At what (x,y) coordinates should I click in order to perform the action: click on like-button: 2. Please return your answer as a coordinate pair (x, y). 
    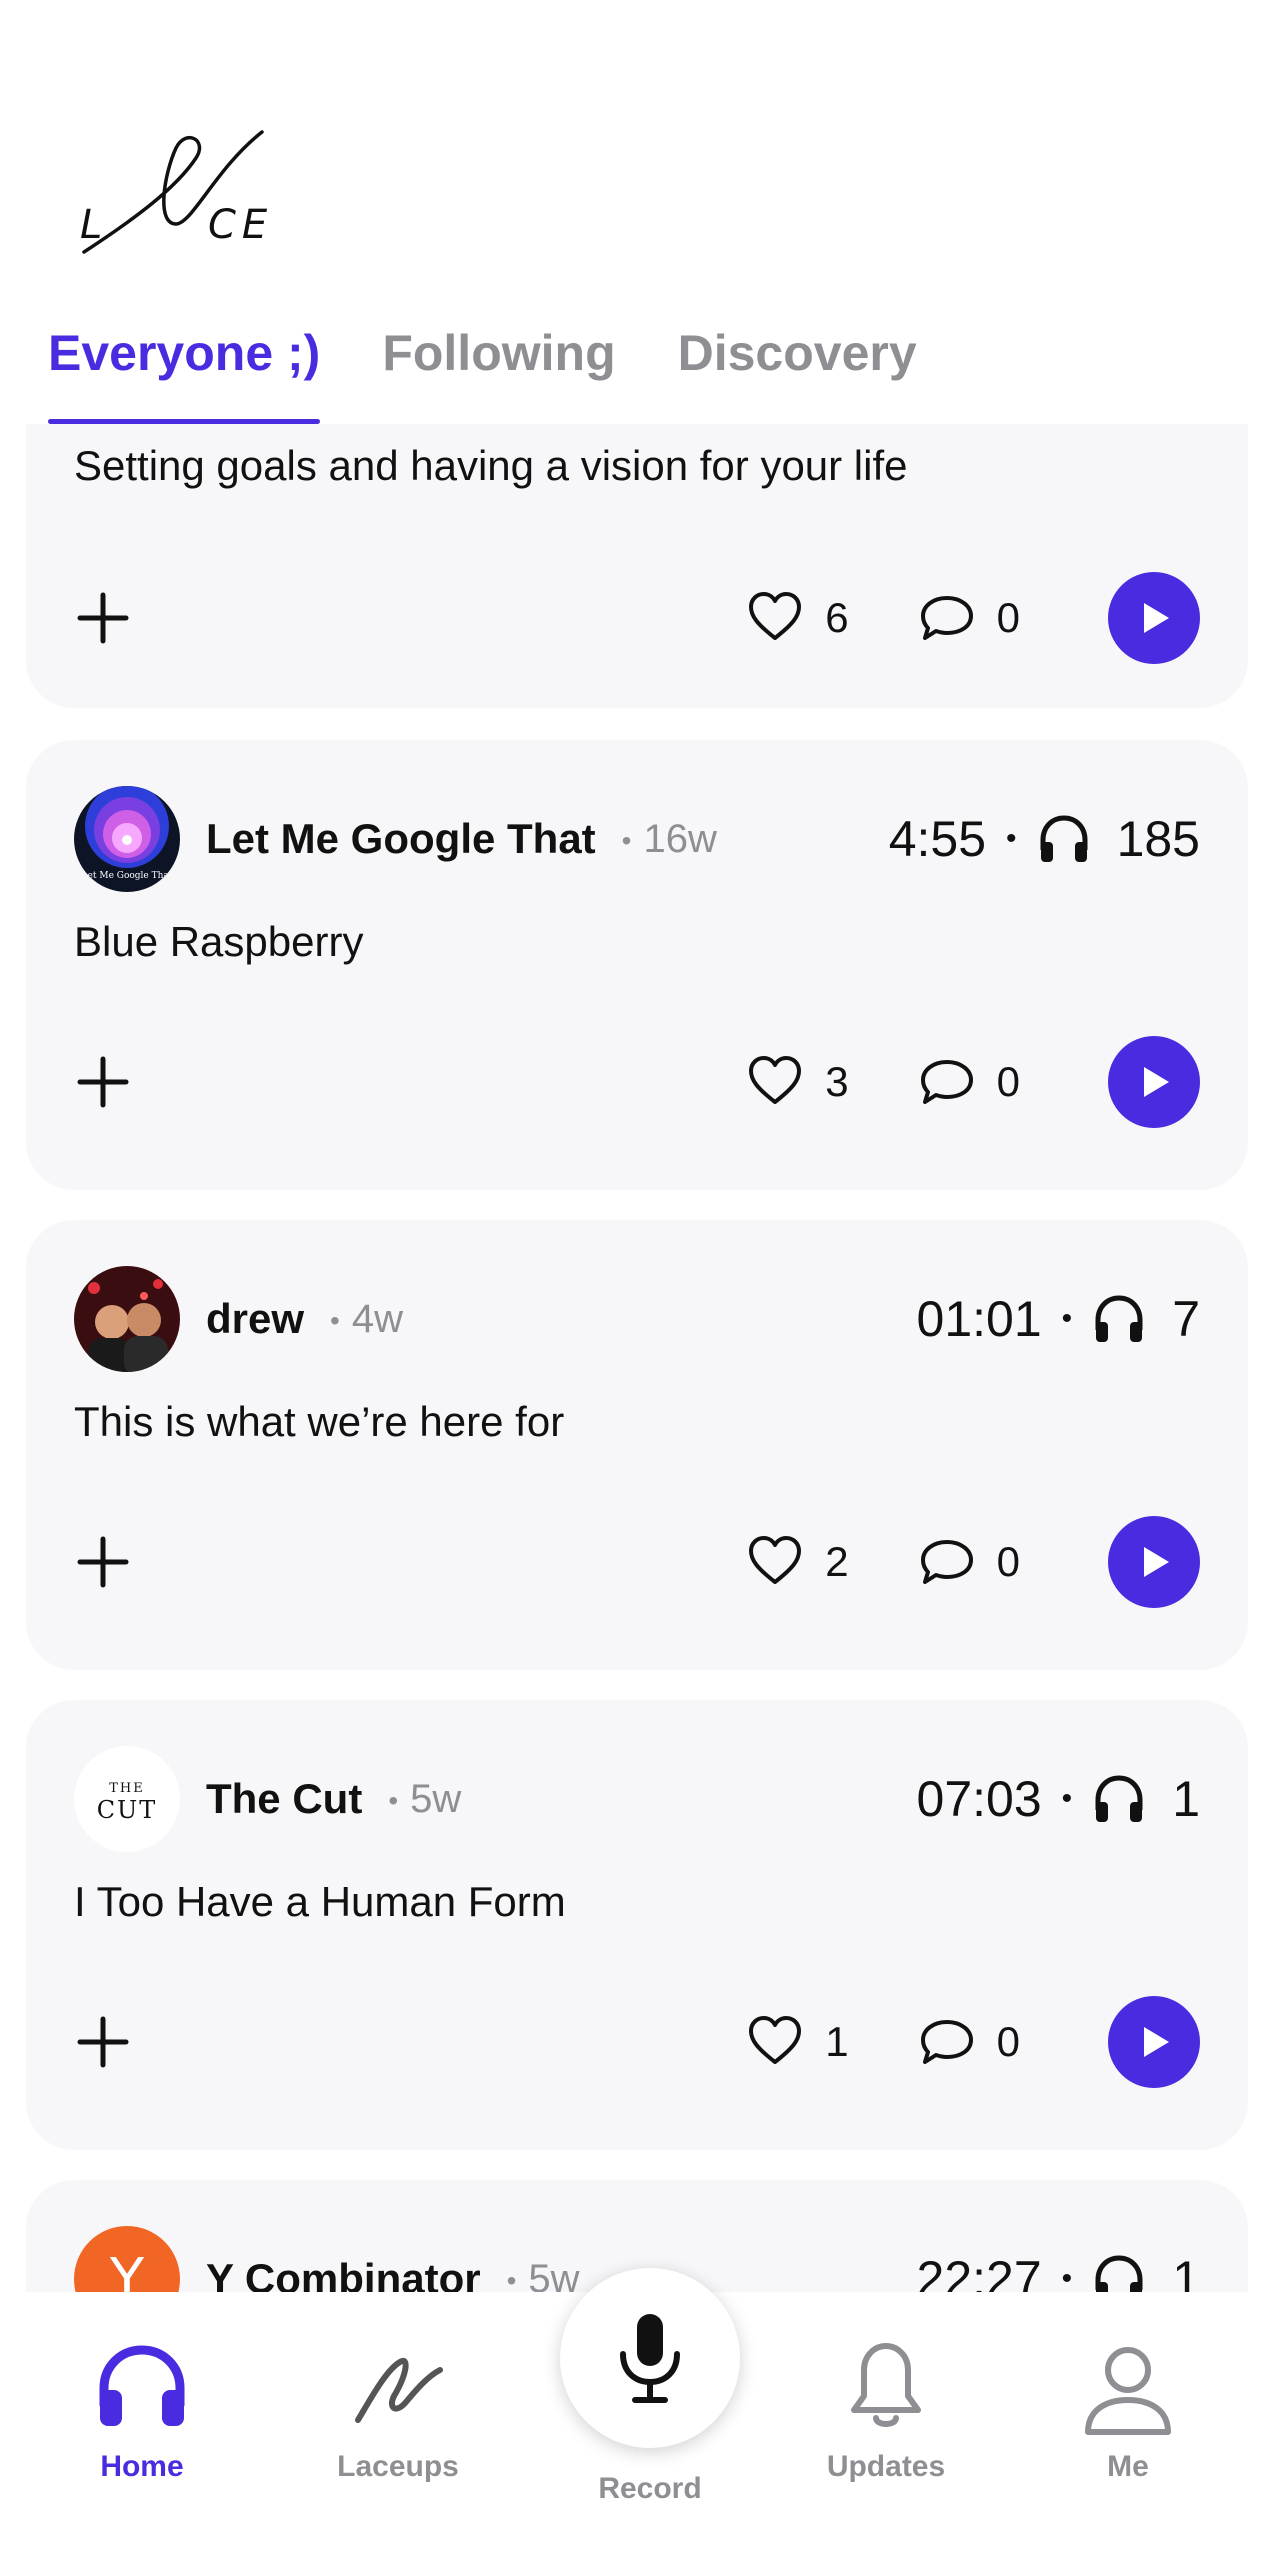
    Looking at the image, I should click on (798, 1562).